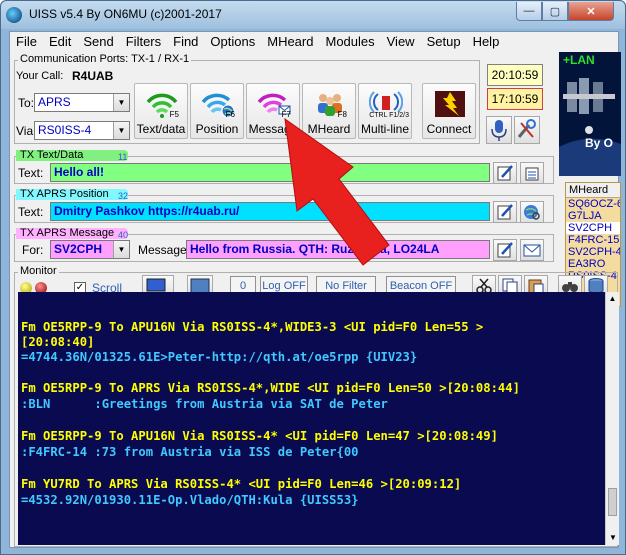 The image size is (626, 555). Describe the element at coordinates (337, 191) in the screenshot. I see `annotation-arrow` at that location.